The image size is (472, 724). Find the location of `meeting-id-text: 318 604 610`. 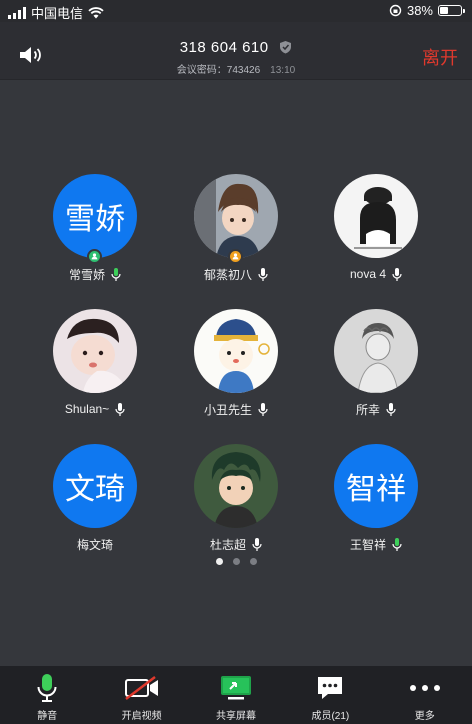

meeting-id-text: 318 604 610 is located at coordinates (224, 47).